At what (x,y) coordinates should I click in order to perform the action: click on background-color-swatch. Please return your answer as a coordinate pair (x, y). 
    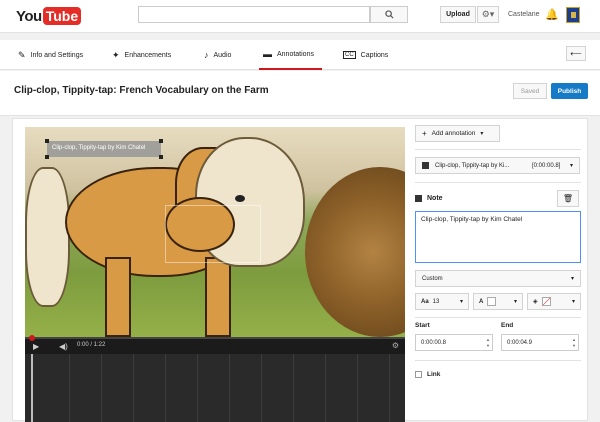
    Looking at the image, I should click on (546, 301).